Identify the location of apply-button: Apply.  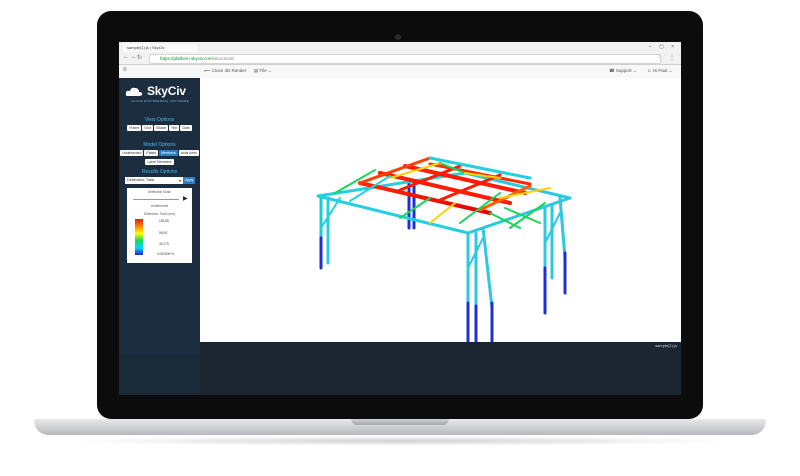
(189, 180).